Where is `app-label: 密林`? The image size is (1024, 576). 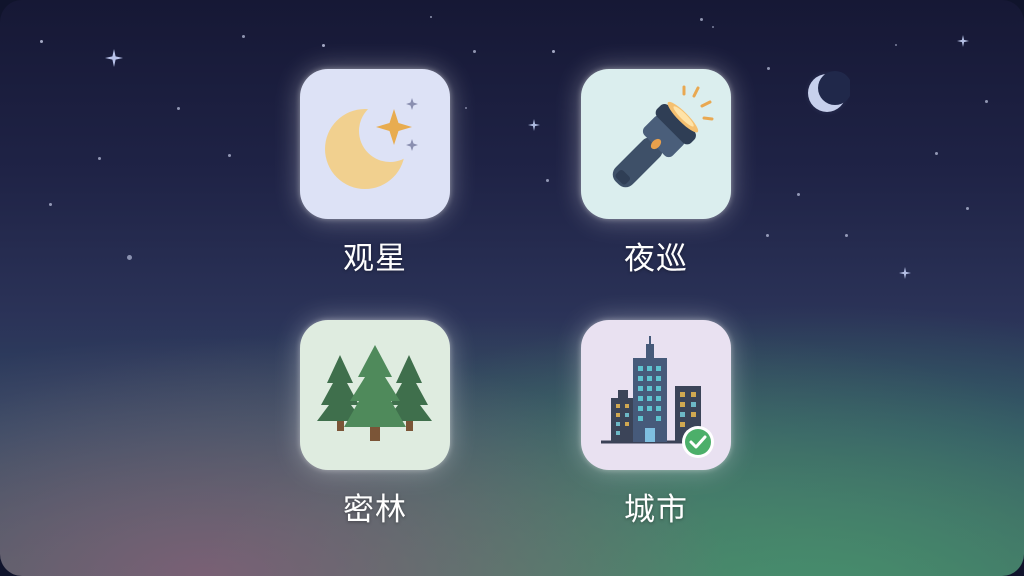
app-label: 密林 is located at coordinates (375, 510).